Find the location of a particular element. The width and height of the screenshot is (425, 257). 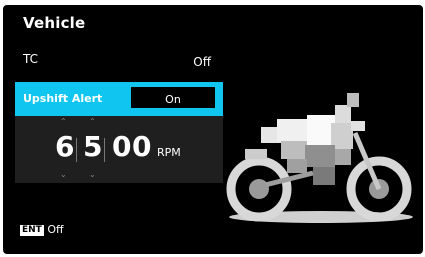

rpm-setting-panel: ⌃ ⌃ 6 5 0 0 RPM ⌄ ⌄ is located at coordinates (119, 149).